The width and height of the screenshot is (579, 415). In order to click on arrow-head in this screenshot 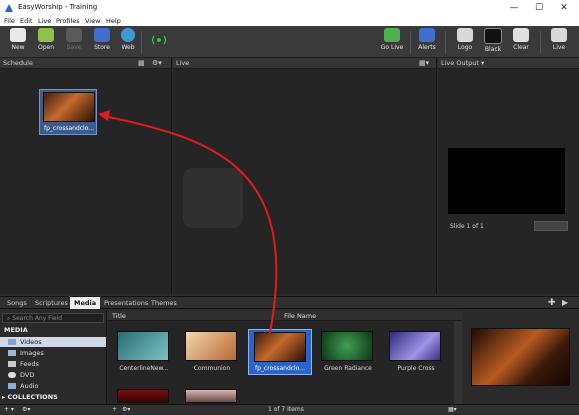, I will do `click(104, 115)`.